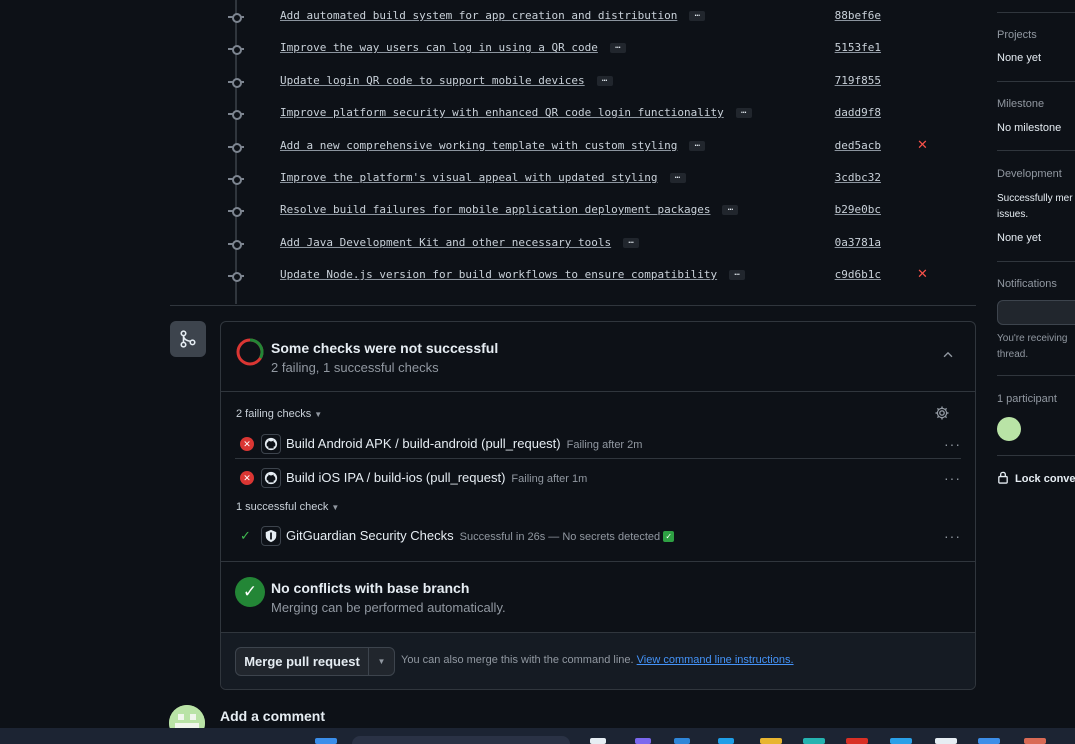 This screenshot has height=744, width=1075. What do you see at coordinates (715, 660) in the screenshot?
I see `command-line-instructions-link: View command line instructions.` at bounding box center [715, 660].